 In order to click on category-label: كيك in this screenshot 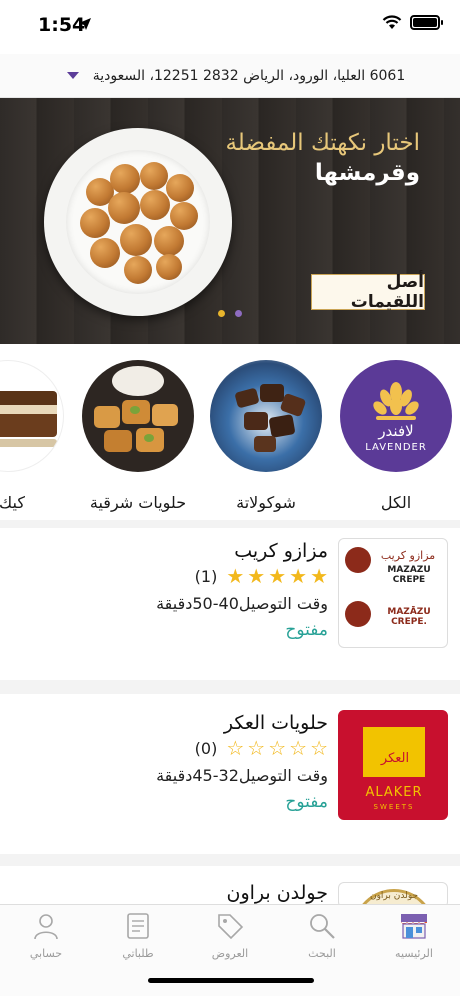, I will do `click(12, 502)`.